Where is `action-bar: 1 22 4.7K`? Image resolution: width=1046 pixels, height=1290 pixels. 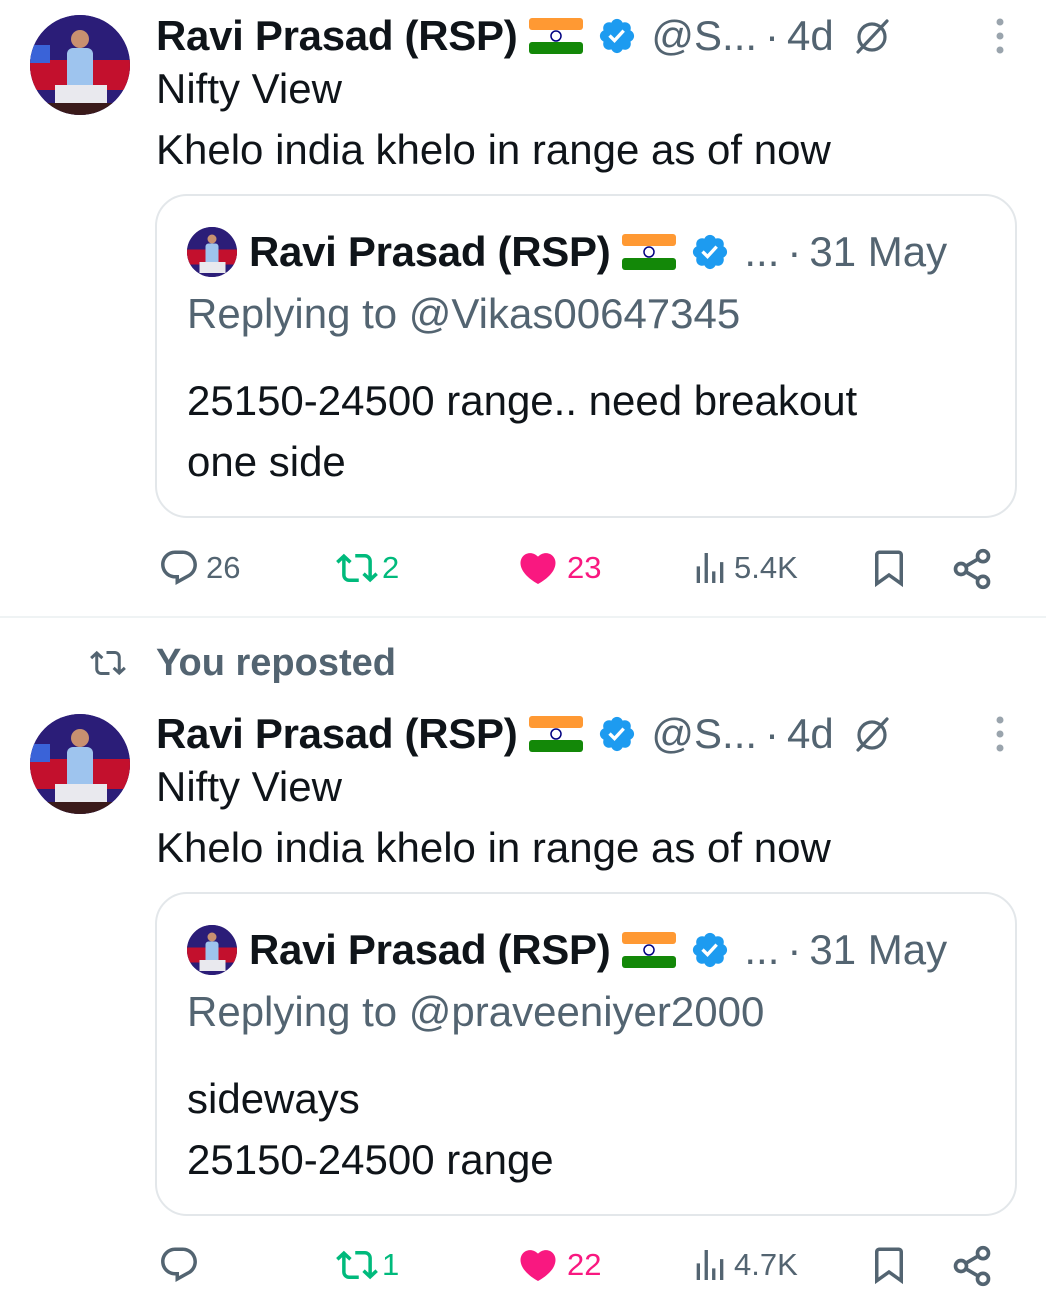
action-bar: 1 22 4.7K is located at coordinates (523, 1265).